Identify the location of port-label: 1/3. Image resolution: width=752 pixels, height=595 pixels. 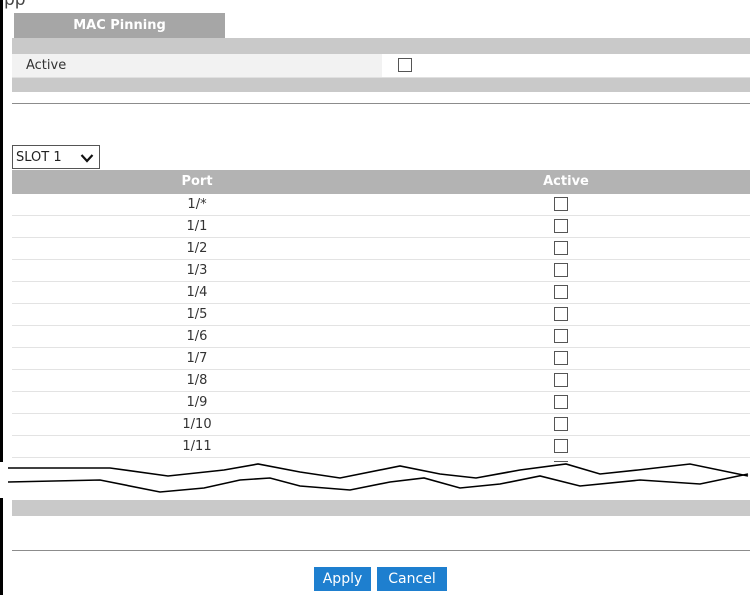
(197, 270).